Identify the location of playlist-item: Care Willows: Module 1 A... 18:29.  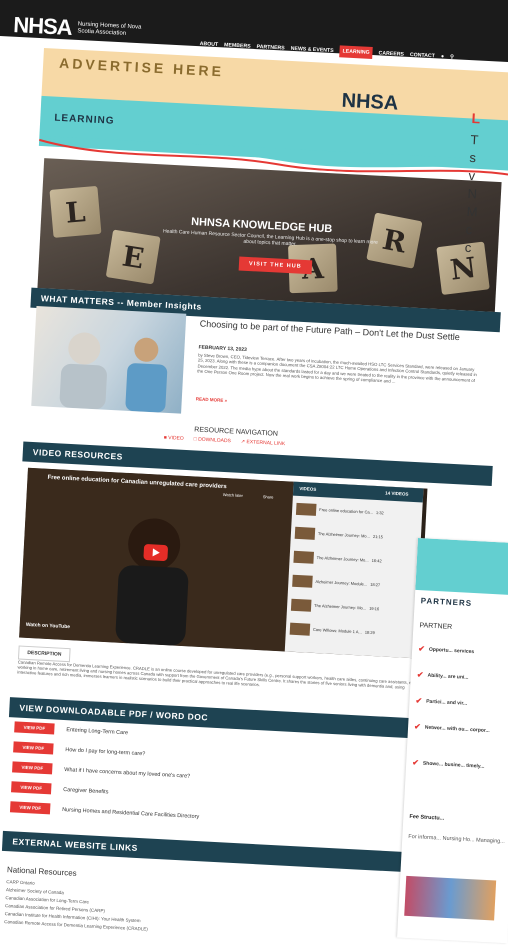
(350, 631).